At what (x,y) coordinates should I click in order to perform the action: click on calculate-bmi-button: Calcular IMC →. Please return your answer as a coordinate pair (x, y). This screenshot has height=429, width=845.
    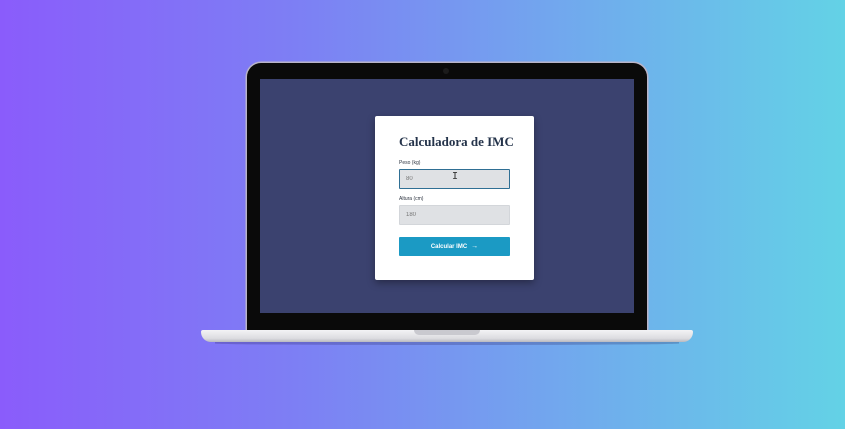
    Looking at the image, I should click on (454, 246).